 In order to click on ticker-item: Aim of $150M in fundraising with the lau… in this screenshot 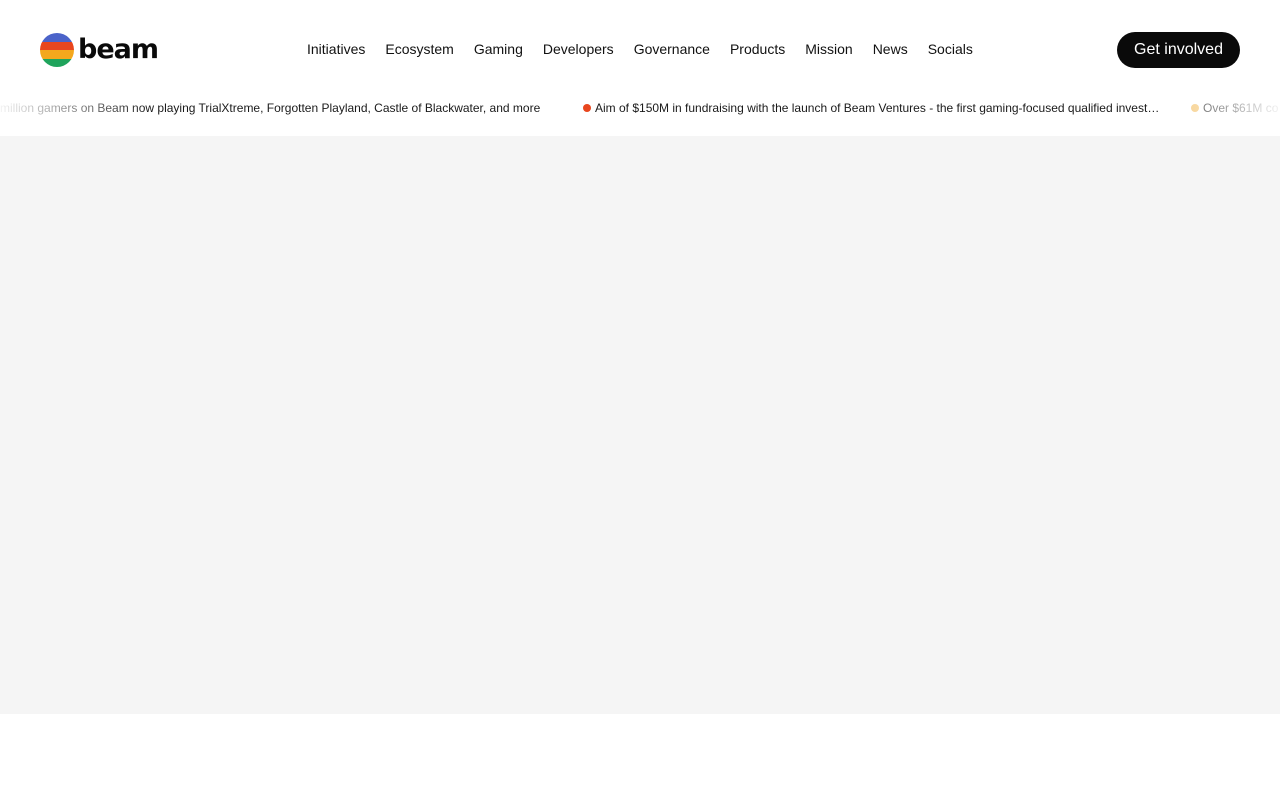, I will do `click(875, 108)`.